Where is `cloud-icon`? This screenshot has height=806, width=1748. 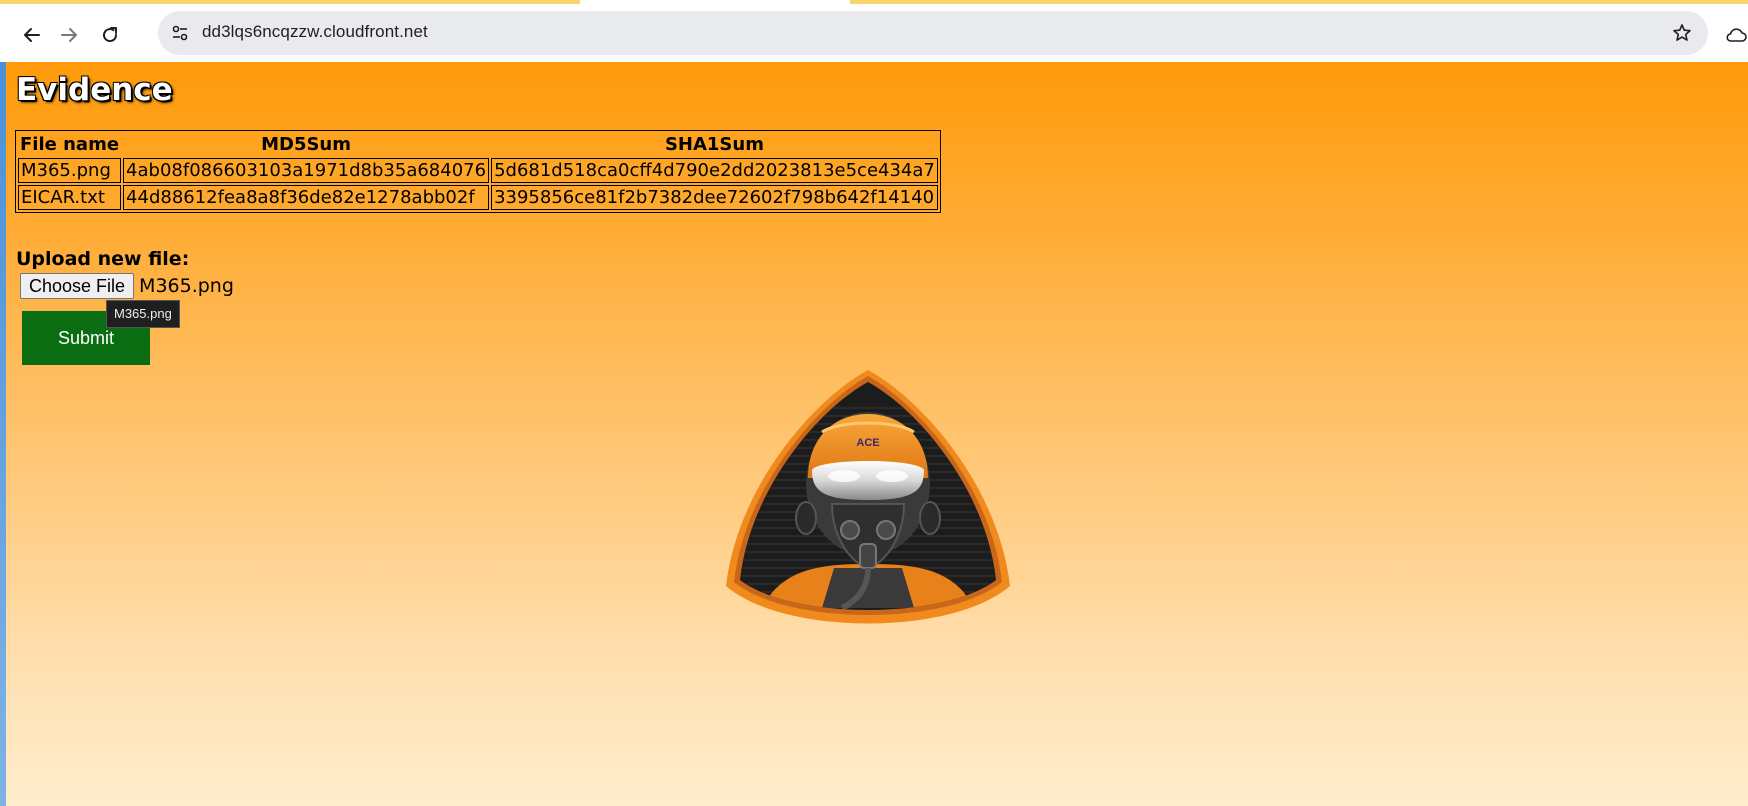 cloud-icon is located at coordinates (1736, 35).